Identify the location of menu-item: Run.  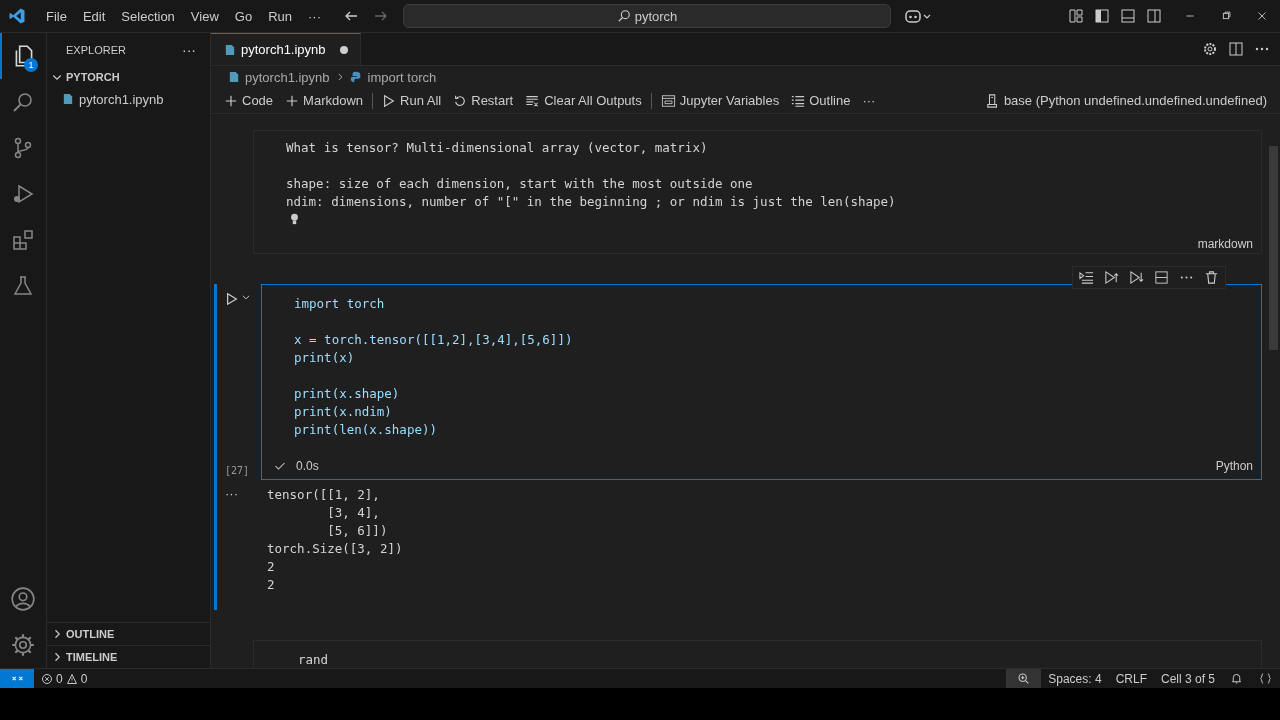
(280, 16).